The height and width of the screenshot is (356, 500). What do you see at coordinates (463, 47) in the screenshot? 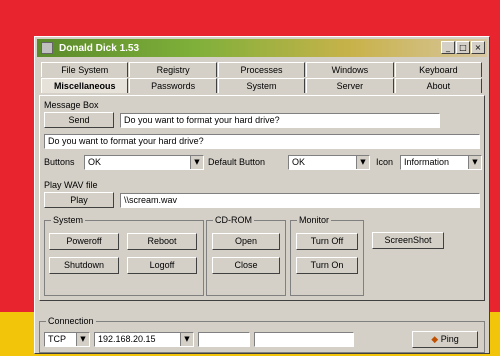
I see `maximize-icon: □` at bounding box center [463, 47].